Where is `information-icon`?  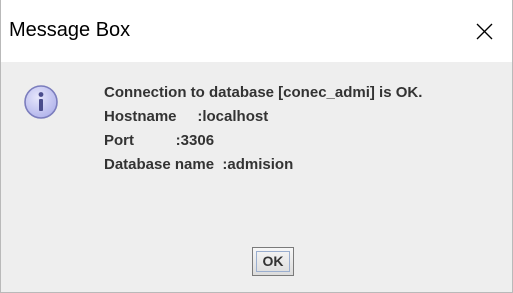 information-icon is located at coordinates (41, 102).